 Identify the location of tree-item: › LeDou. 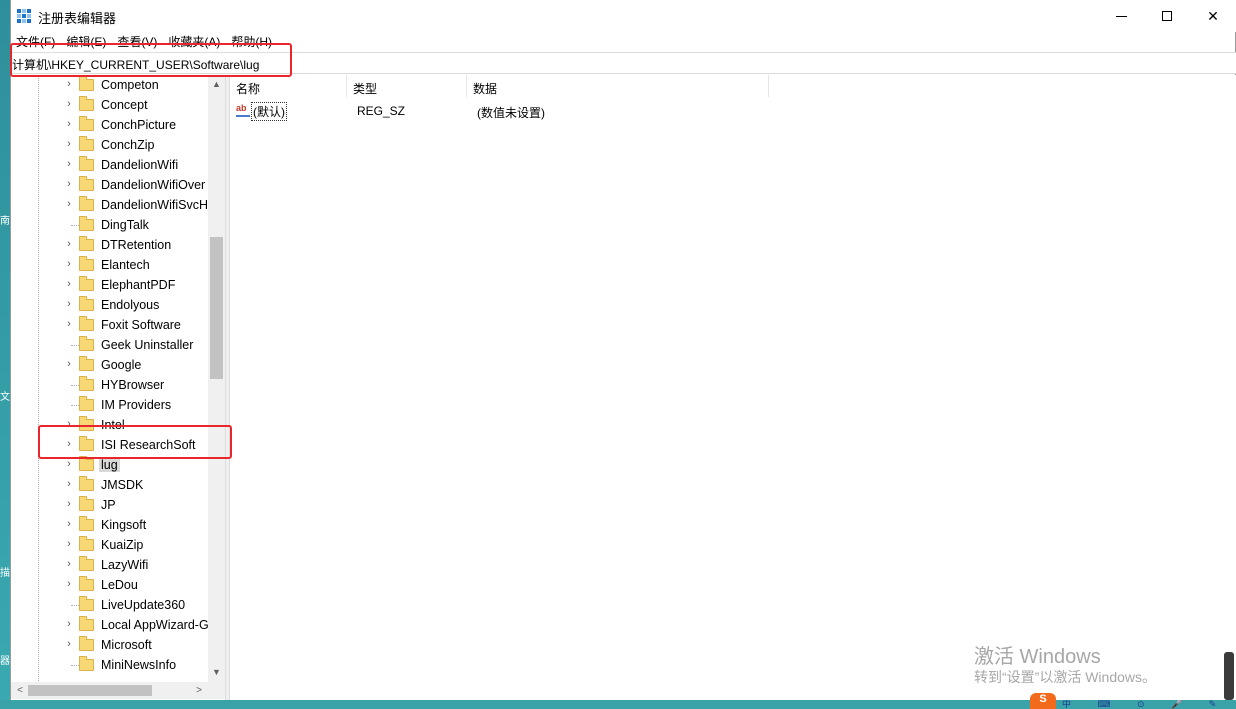
(109, 585).